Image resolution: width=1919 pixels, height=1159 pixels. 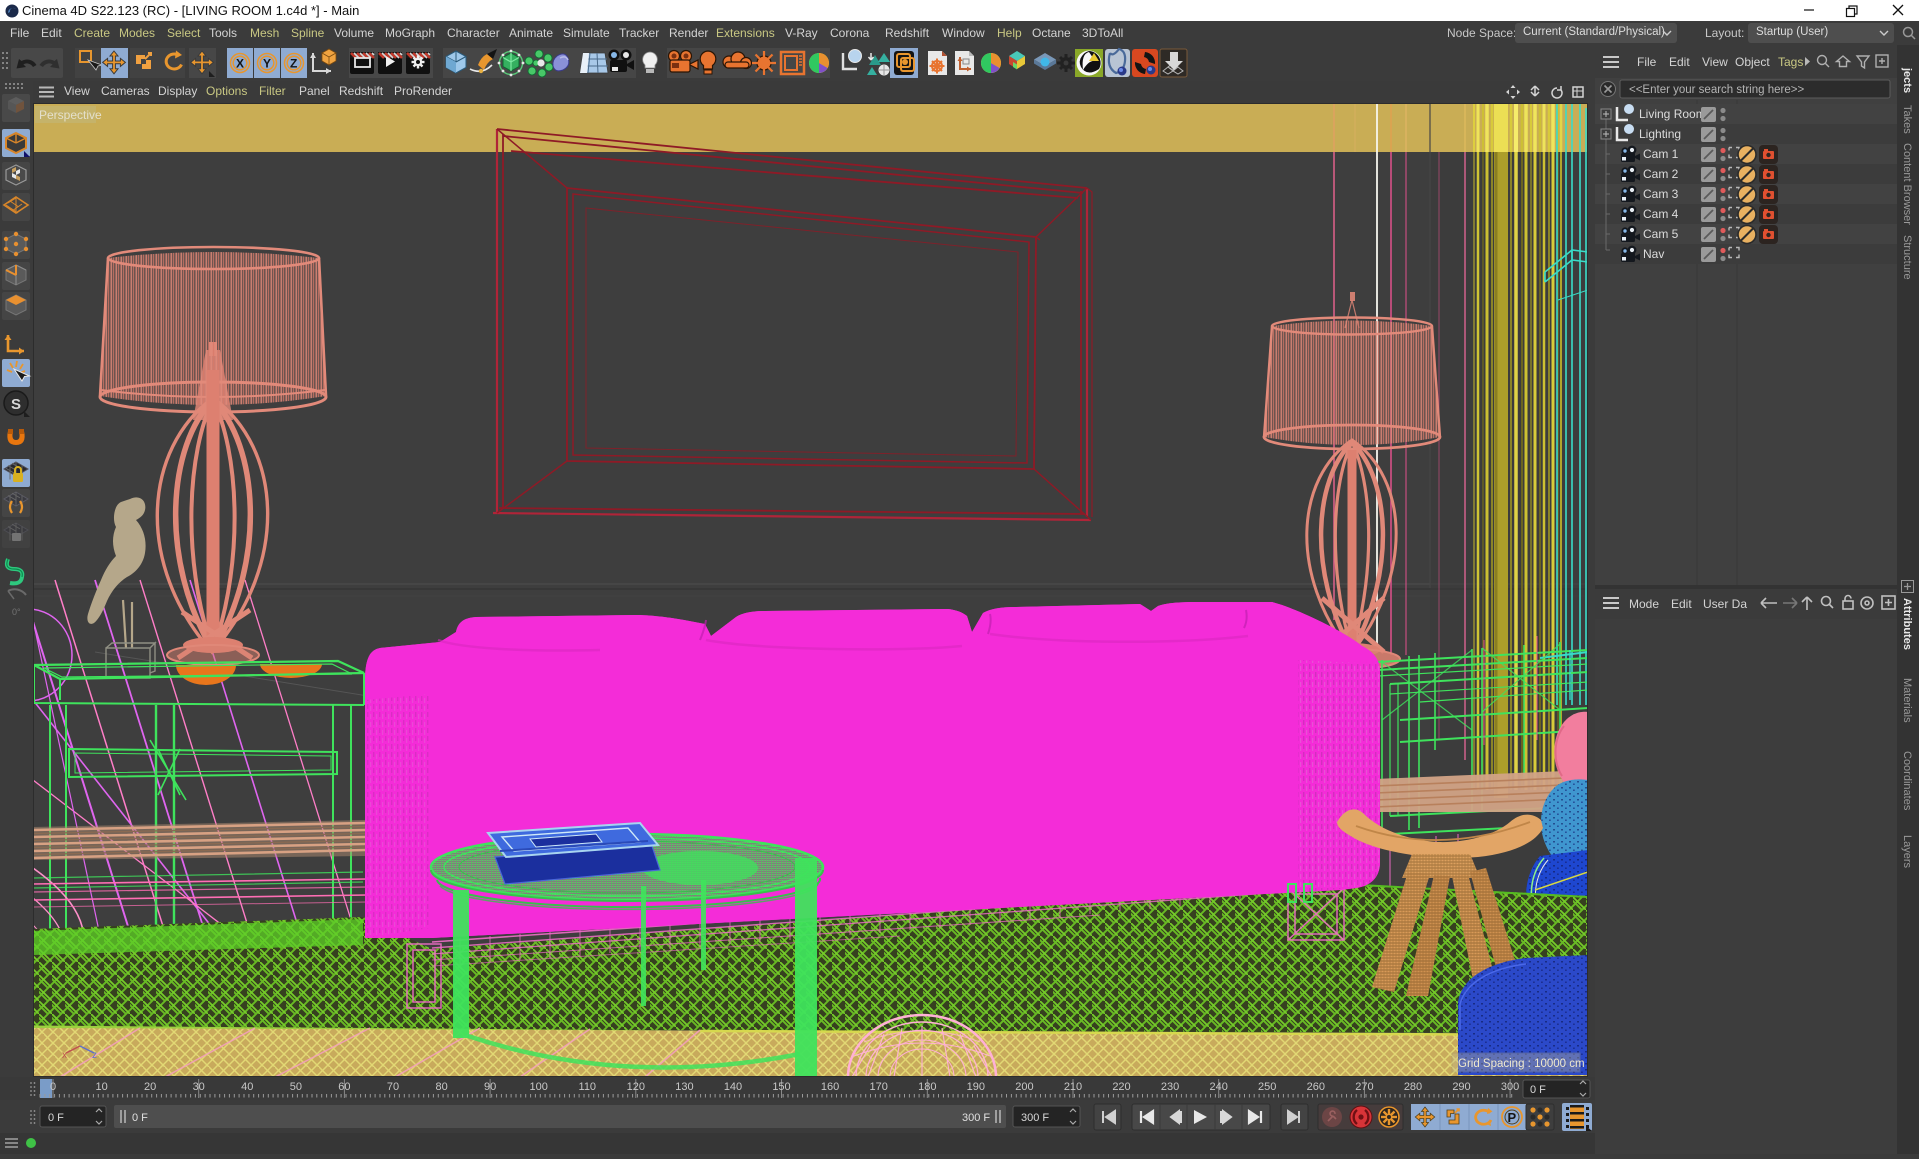 What do you see at coordinates (490, 1087) in the screenshot?
I see `svg-text: 90` at bounding box center [490, 1087].